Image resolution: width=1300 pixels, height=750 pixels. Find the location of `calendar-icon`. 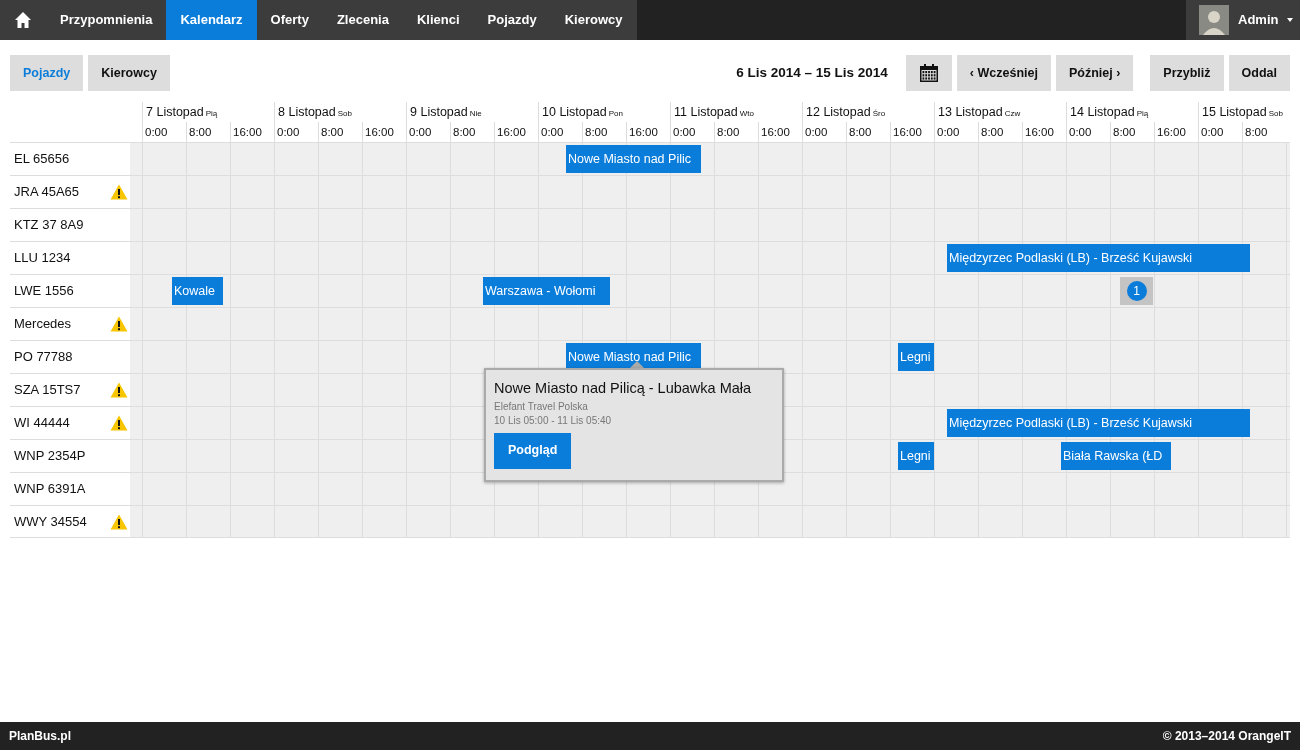

calendar-icon is located at coordinates (928, 73).